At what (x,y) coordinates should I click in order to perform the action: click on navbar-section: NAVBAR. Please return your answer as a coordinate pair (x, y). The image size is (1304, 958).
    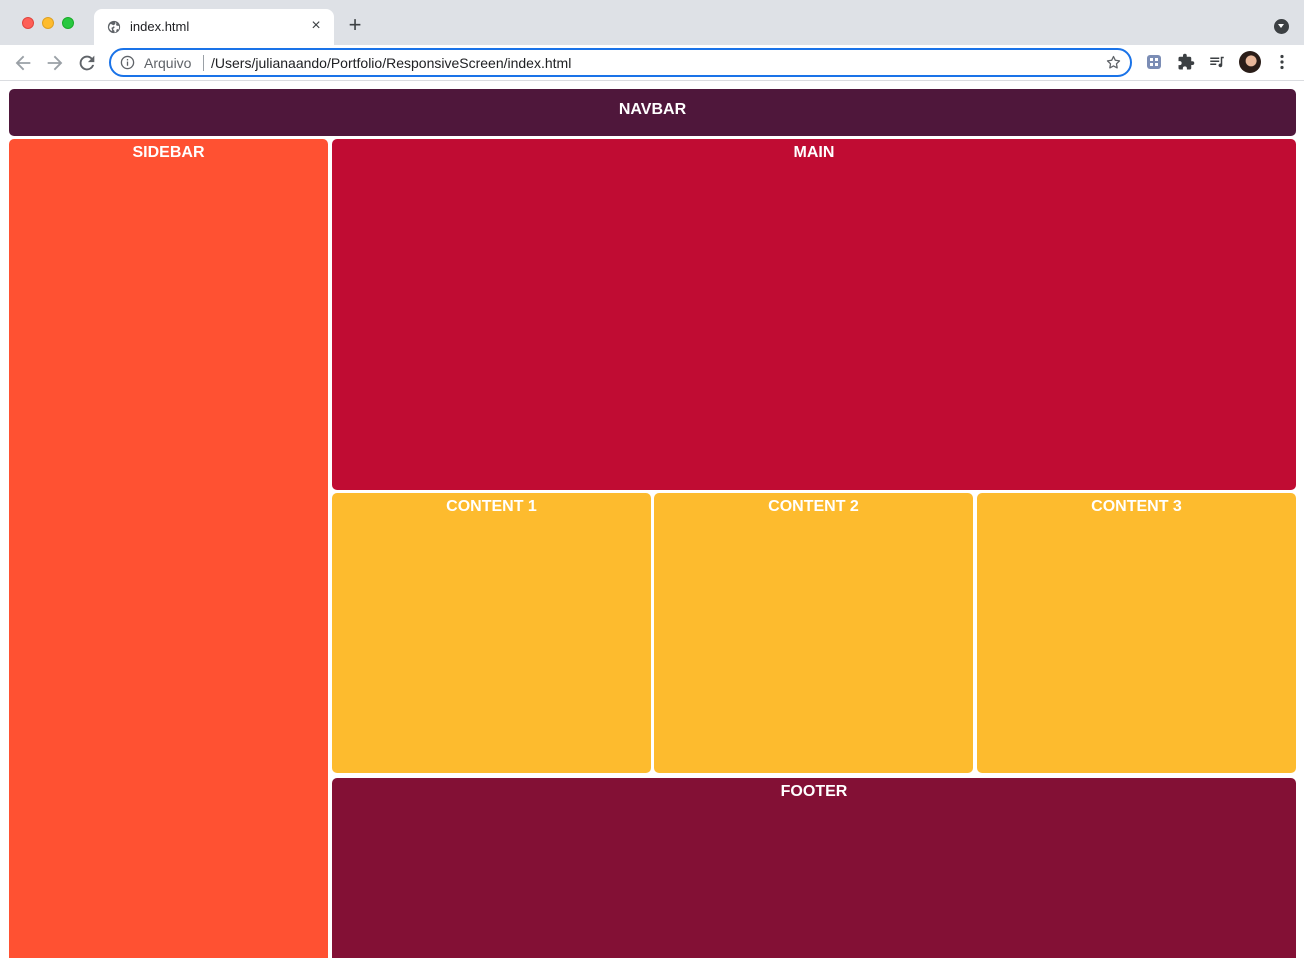
    Looking at the image, I should click on (652, 112).